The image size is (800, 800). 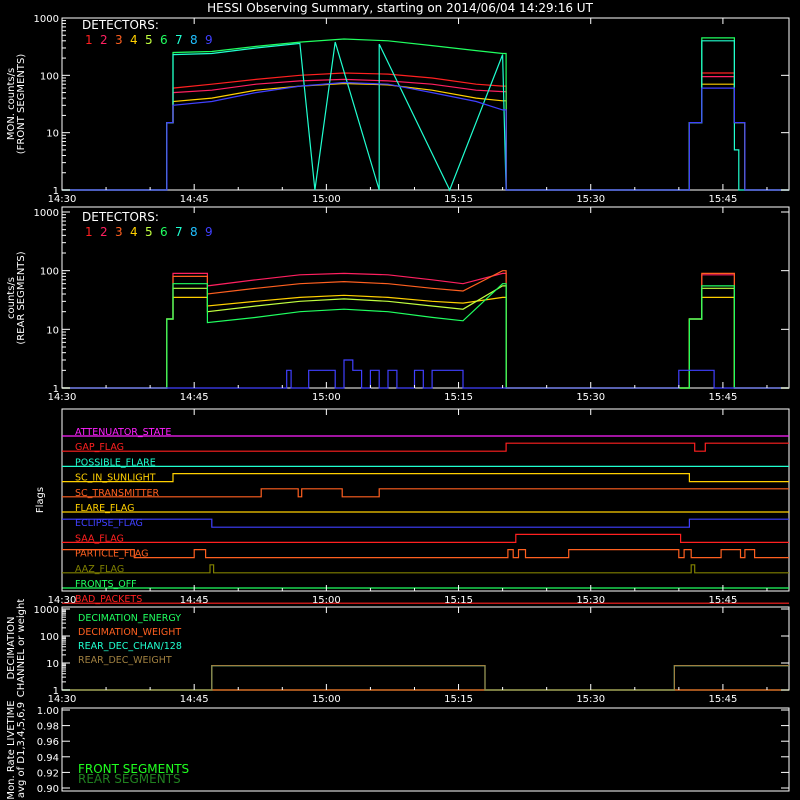 I want to click on decimation-x-tick-label: 14:45, so click(x=194, y=699).